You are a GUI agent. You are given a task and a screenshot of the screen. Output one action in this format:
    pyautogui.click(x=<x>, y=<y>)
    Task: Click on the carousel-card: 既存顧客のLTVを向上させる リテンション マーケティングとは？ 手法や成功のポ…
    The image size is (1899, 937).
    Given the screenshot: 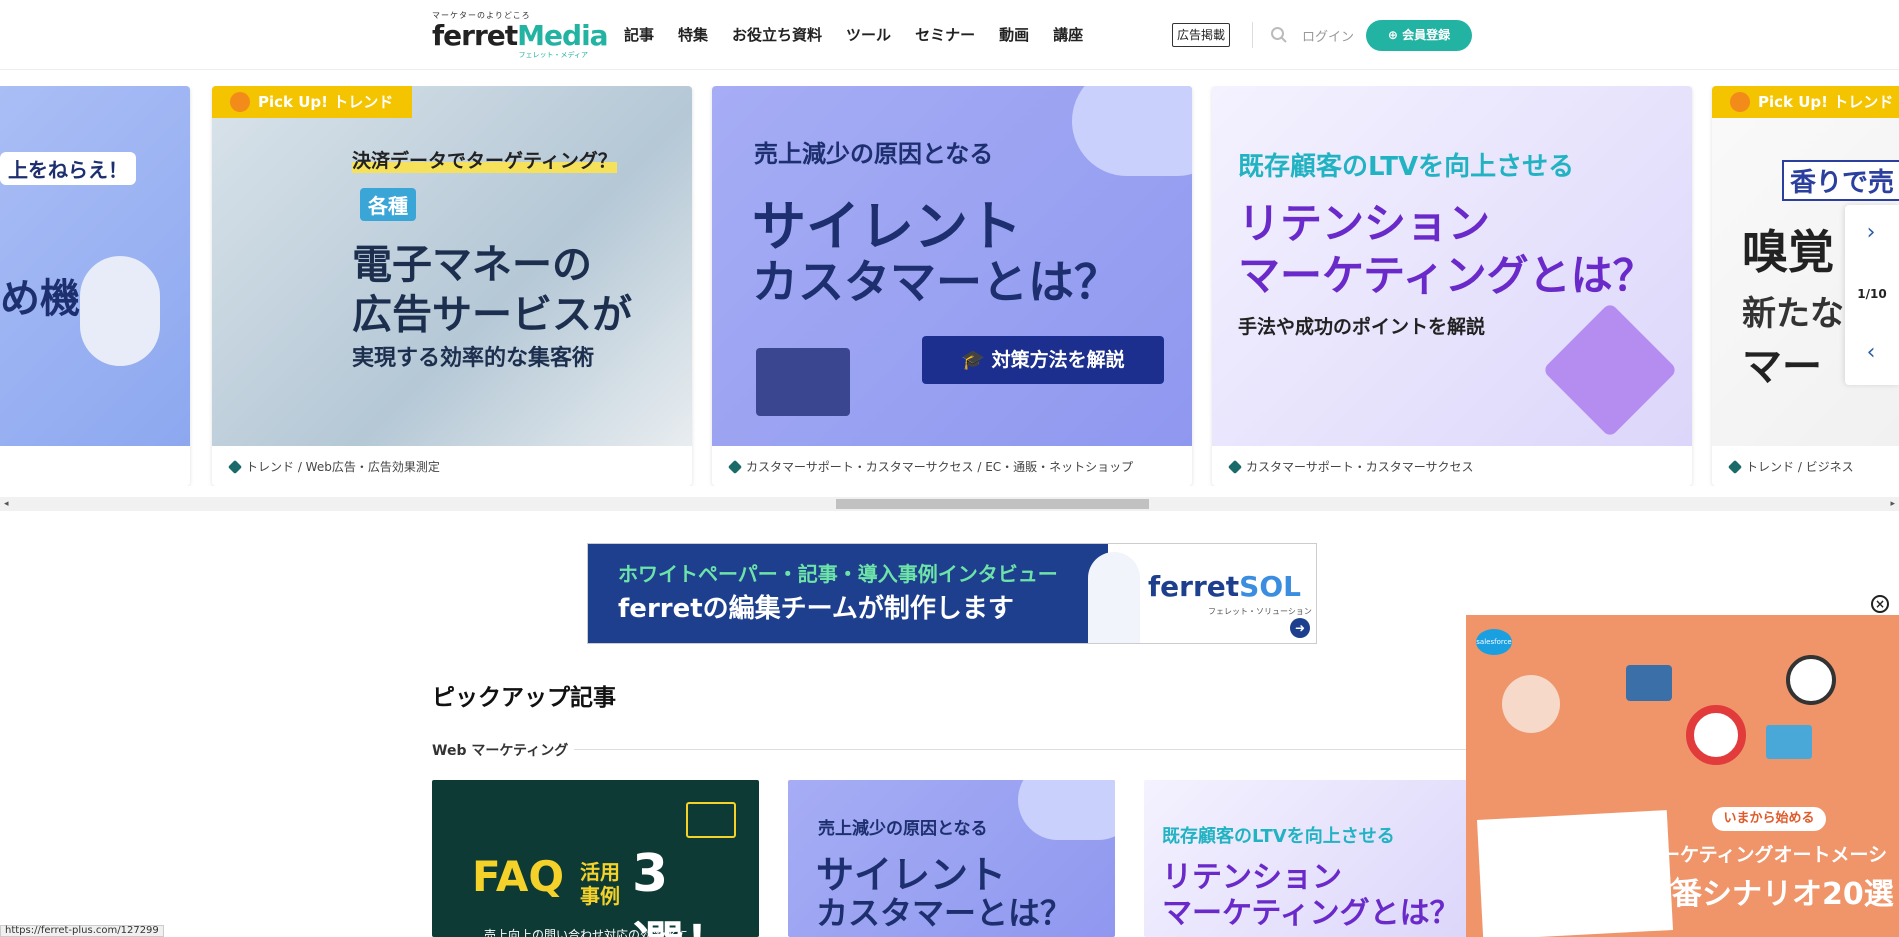 What is the action you would take?
    pyautogui.click(x=1452, y=286)
    